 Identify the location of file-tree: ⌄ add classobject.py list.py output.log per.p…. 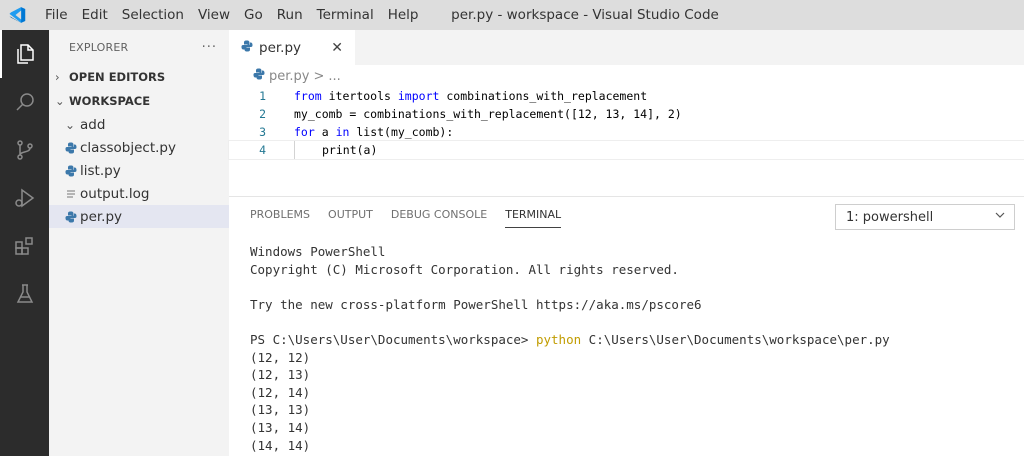
(139, 170).